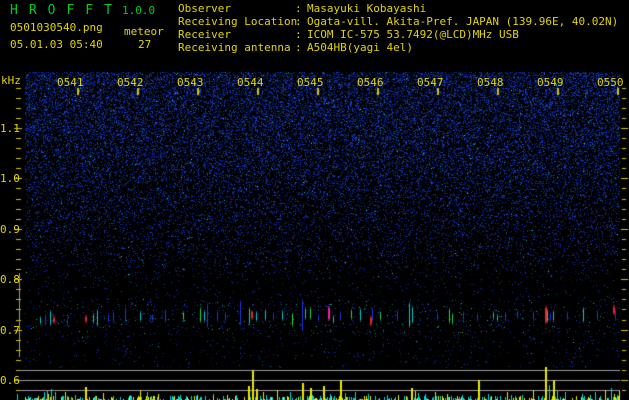 The width and height of the screenshot is (629, 400). I want to click on info-row: Receiving antenna: A504HB(yagi 4el), so click(398, 48).